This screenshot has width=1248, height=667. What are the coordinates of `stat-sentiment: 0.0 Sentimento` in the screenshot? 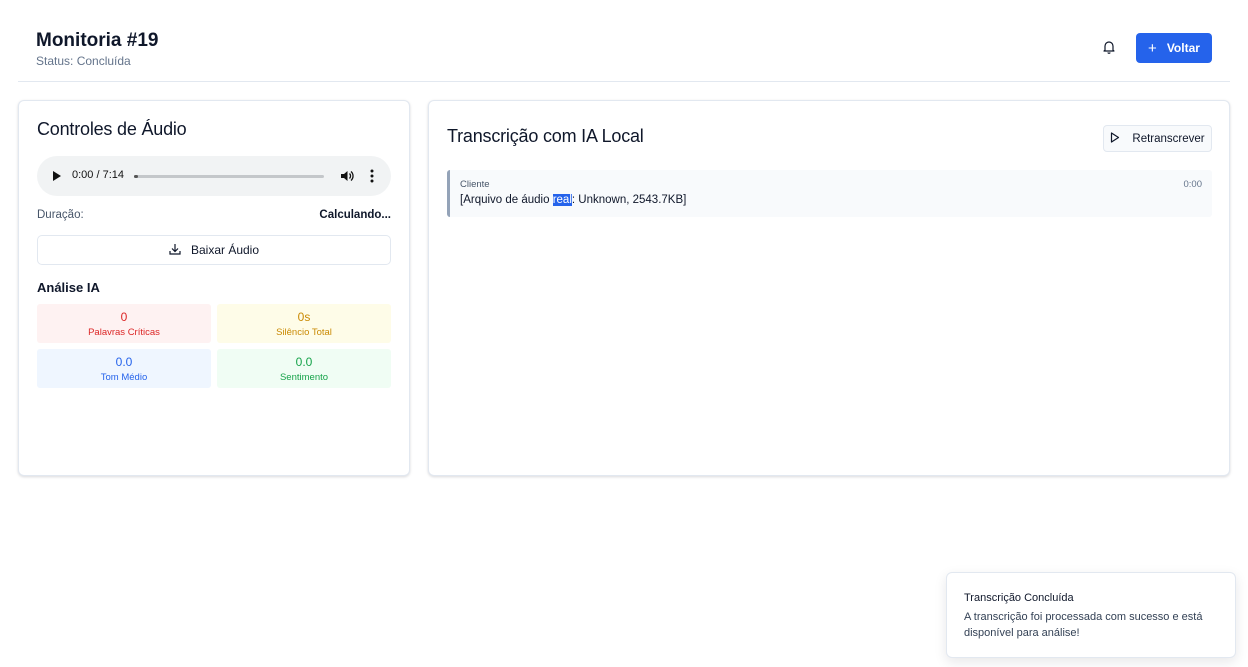 It's located at (304, 368).